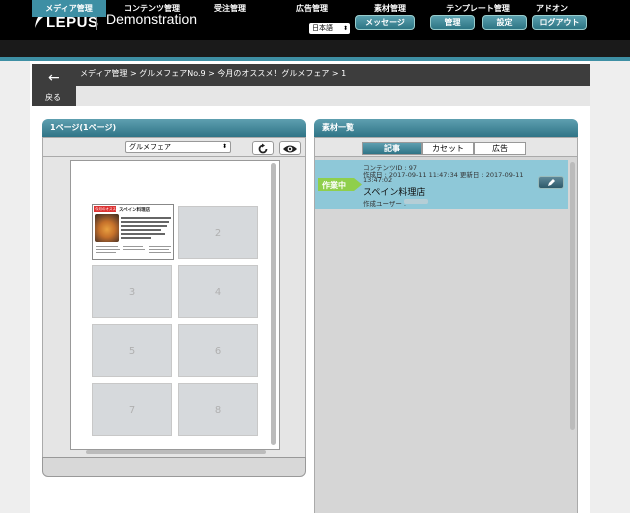  I want to click on article-thumbnail: 今月のオススメ スペイン料理店, so click(133, 232).